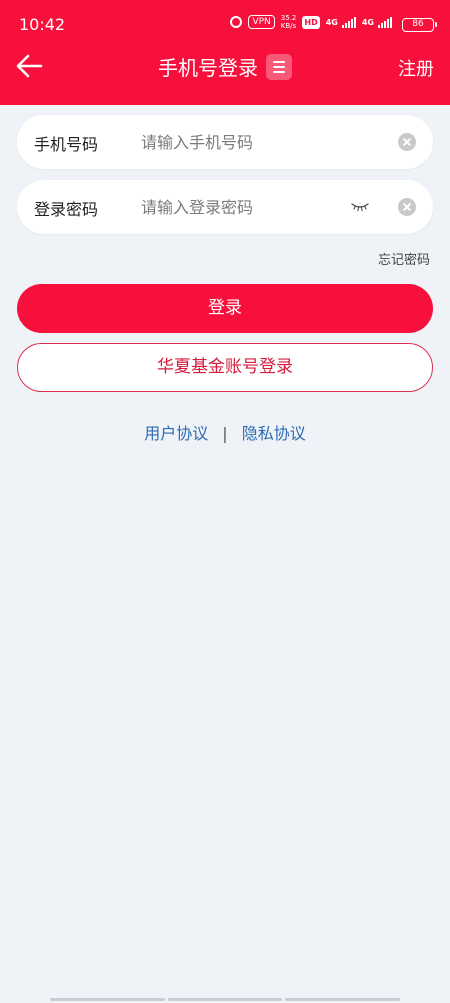 This screenshot has height=1003, width=450. Describe the element at coordinates (360, 206) in the screenshot. I see `eye-closed-icon` at that location.